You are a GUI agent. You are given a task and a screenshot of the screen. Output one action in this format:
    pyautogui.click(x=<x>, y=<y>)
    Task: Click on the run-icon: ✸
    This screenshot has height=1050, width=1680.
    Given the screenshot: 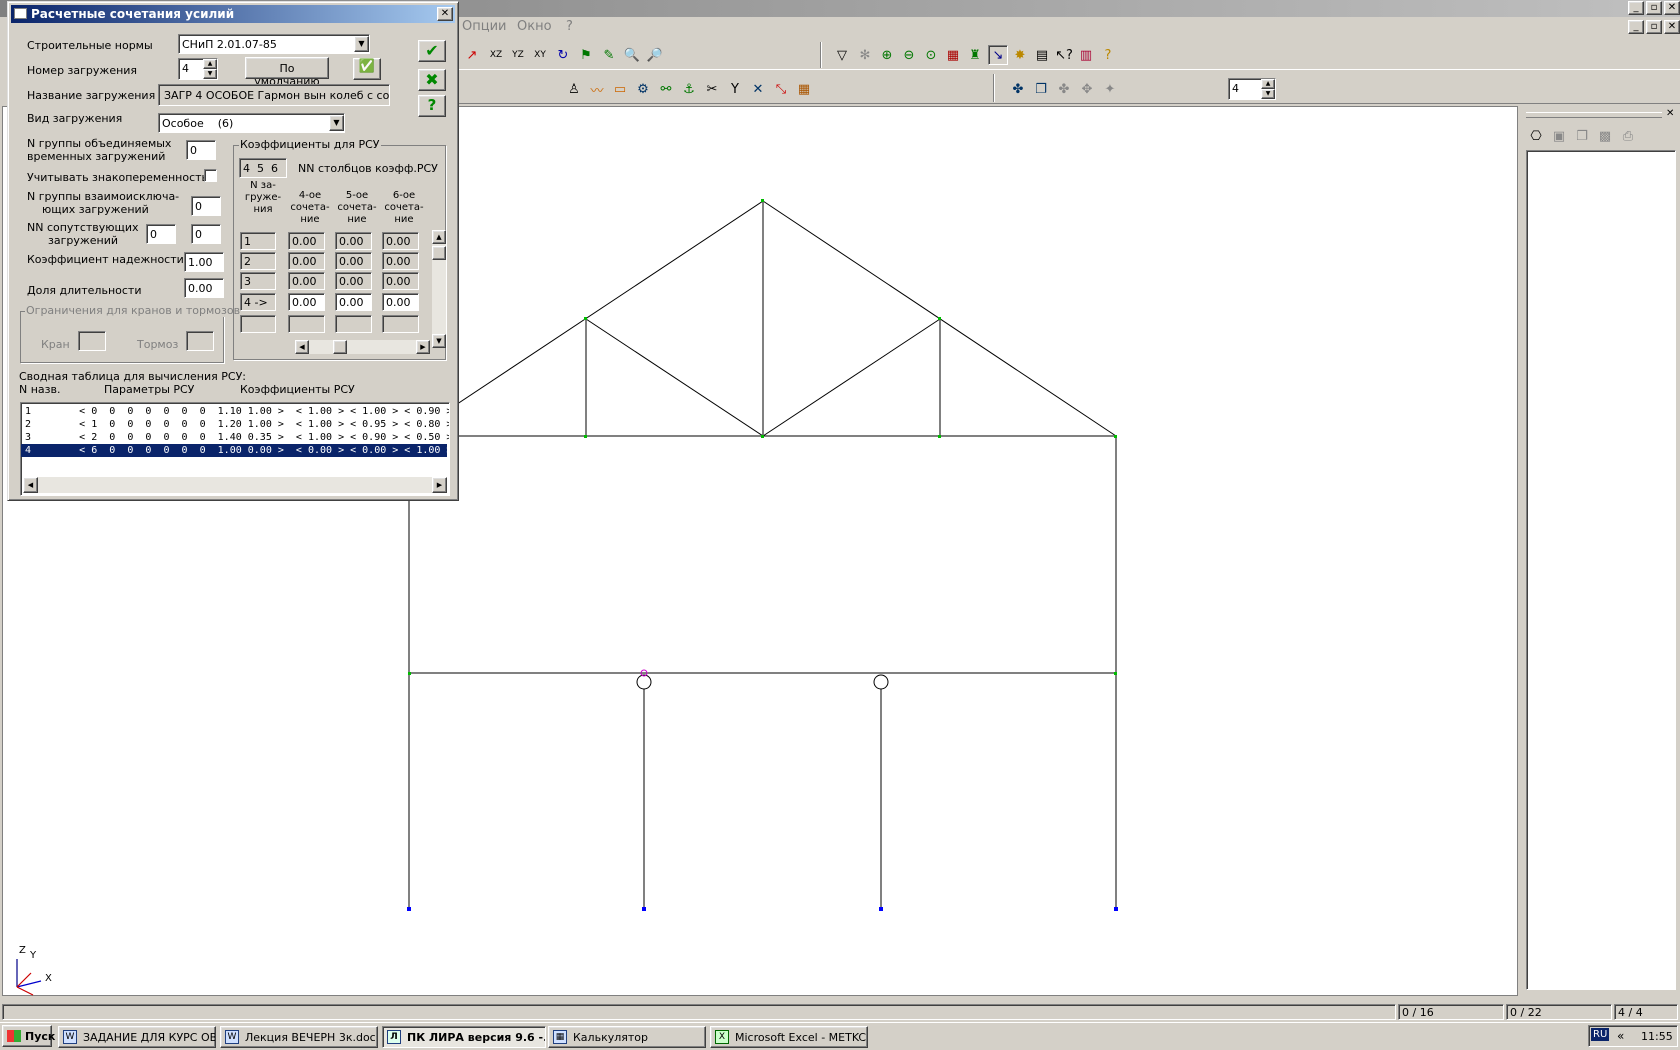 What is the action you would take?
    pyautogui.click(x=1020, y=55)
    